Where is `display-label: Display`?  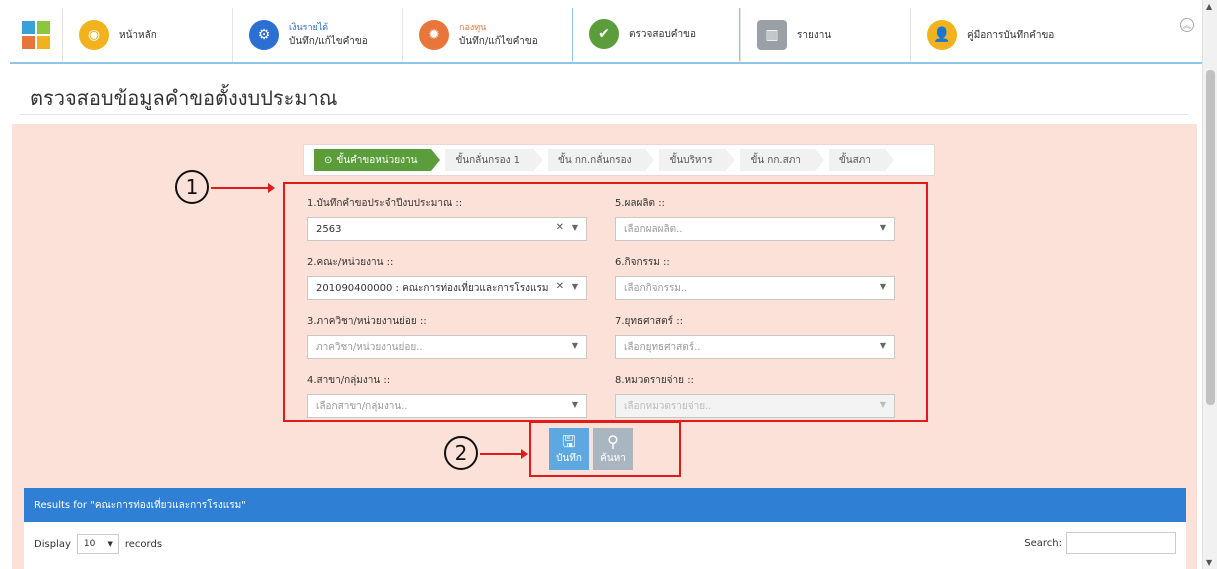
display-label: Display is located at coordinates (52, 544).